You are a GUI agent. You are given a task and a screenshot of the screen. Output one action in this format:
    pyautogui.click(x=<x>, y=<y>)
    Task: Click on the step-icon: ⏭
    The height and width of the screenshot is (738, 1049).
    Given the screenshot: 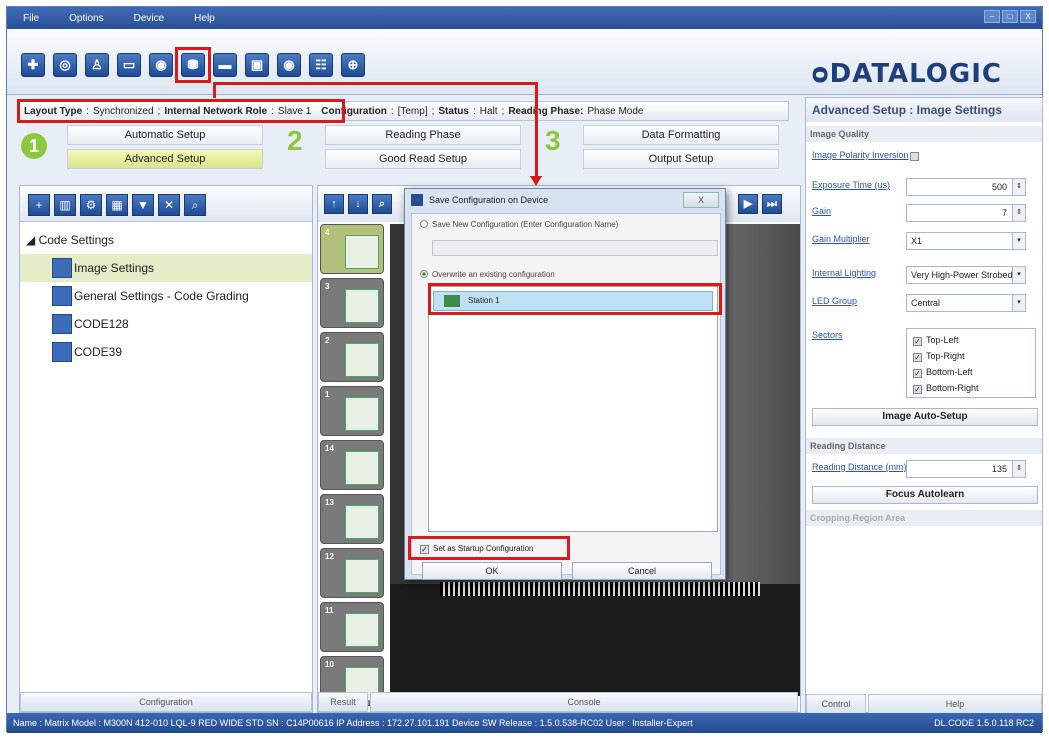 What is the action you would take?
    pyautogui.click(x=772, y=204)
    